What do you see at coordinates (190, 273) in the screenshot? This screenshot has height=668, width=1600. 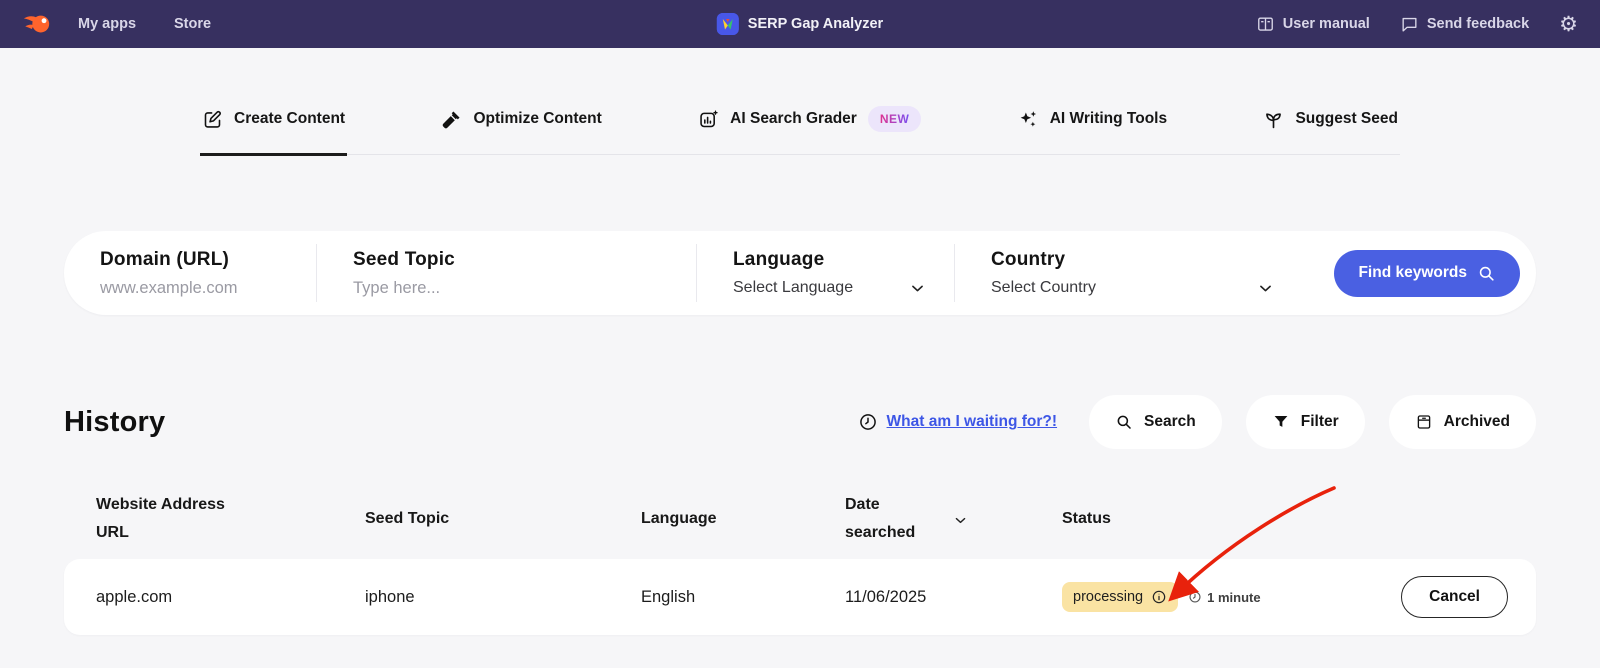 I see `domain-field: Domain (URL)` at bounding box center [190, 273].